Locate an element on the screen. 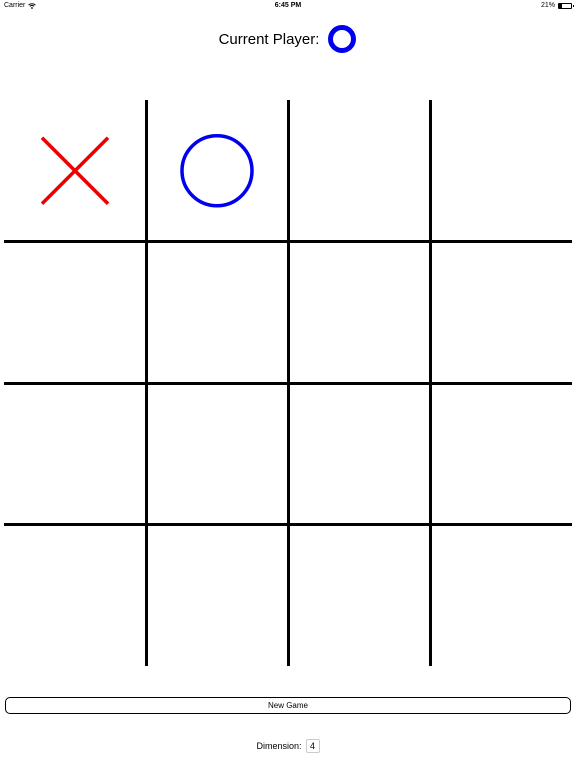  x-mark-icon is located at coordinates (75, 170).